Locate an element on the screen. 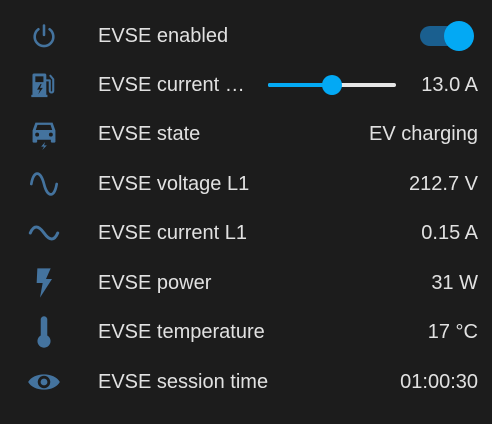 Image resolution: width=492 pixels, height=424 pixels. entity-value: EV charging is located at coordinates (423, 133).